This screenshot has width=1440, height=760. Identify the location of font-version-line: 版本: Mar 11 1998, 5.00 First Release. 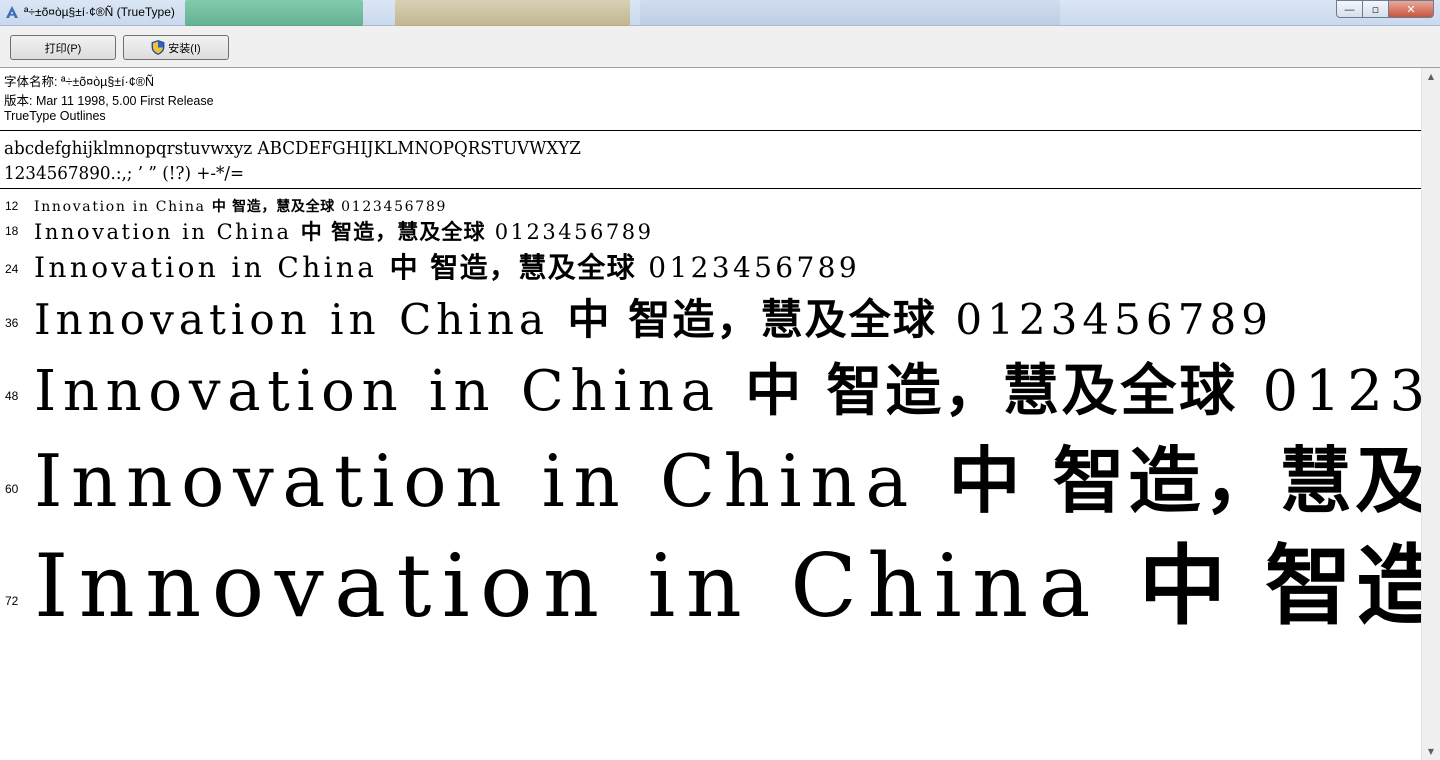
(109, 101).